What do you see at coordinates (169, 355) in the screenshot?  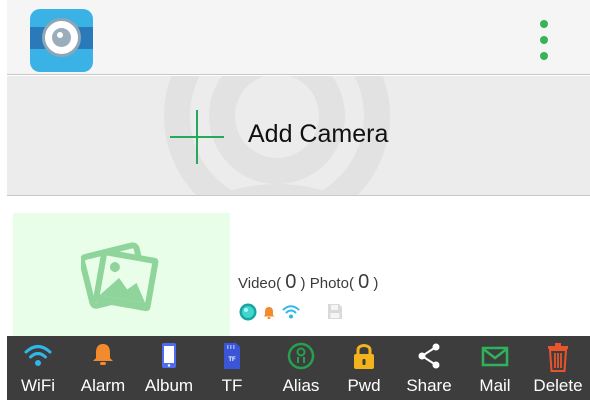 I see `phone-album-icon` at bounding box center [169, 355].